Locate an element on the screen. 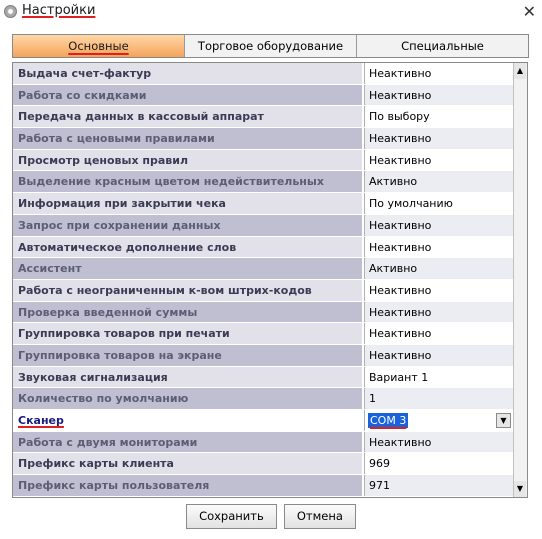 The image size is (542, 539). settings-row: Выдача счет-фактур Неактивно is located at coordinates (264, 74).